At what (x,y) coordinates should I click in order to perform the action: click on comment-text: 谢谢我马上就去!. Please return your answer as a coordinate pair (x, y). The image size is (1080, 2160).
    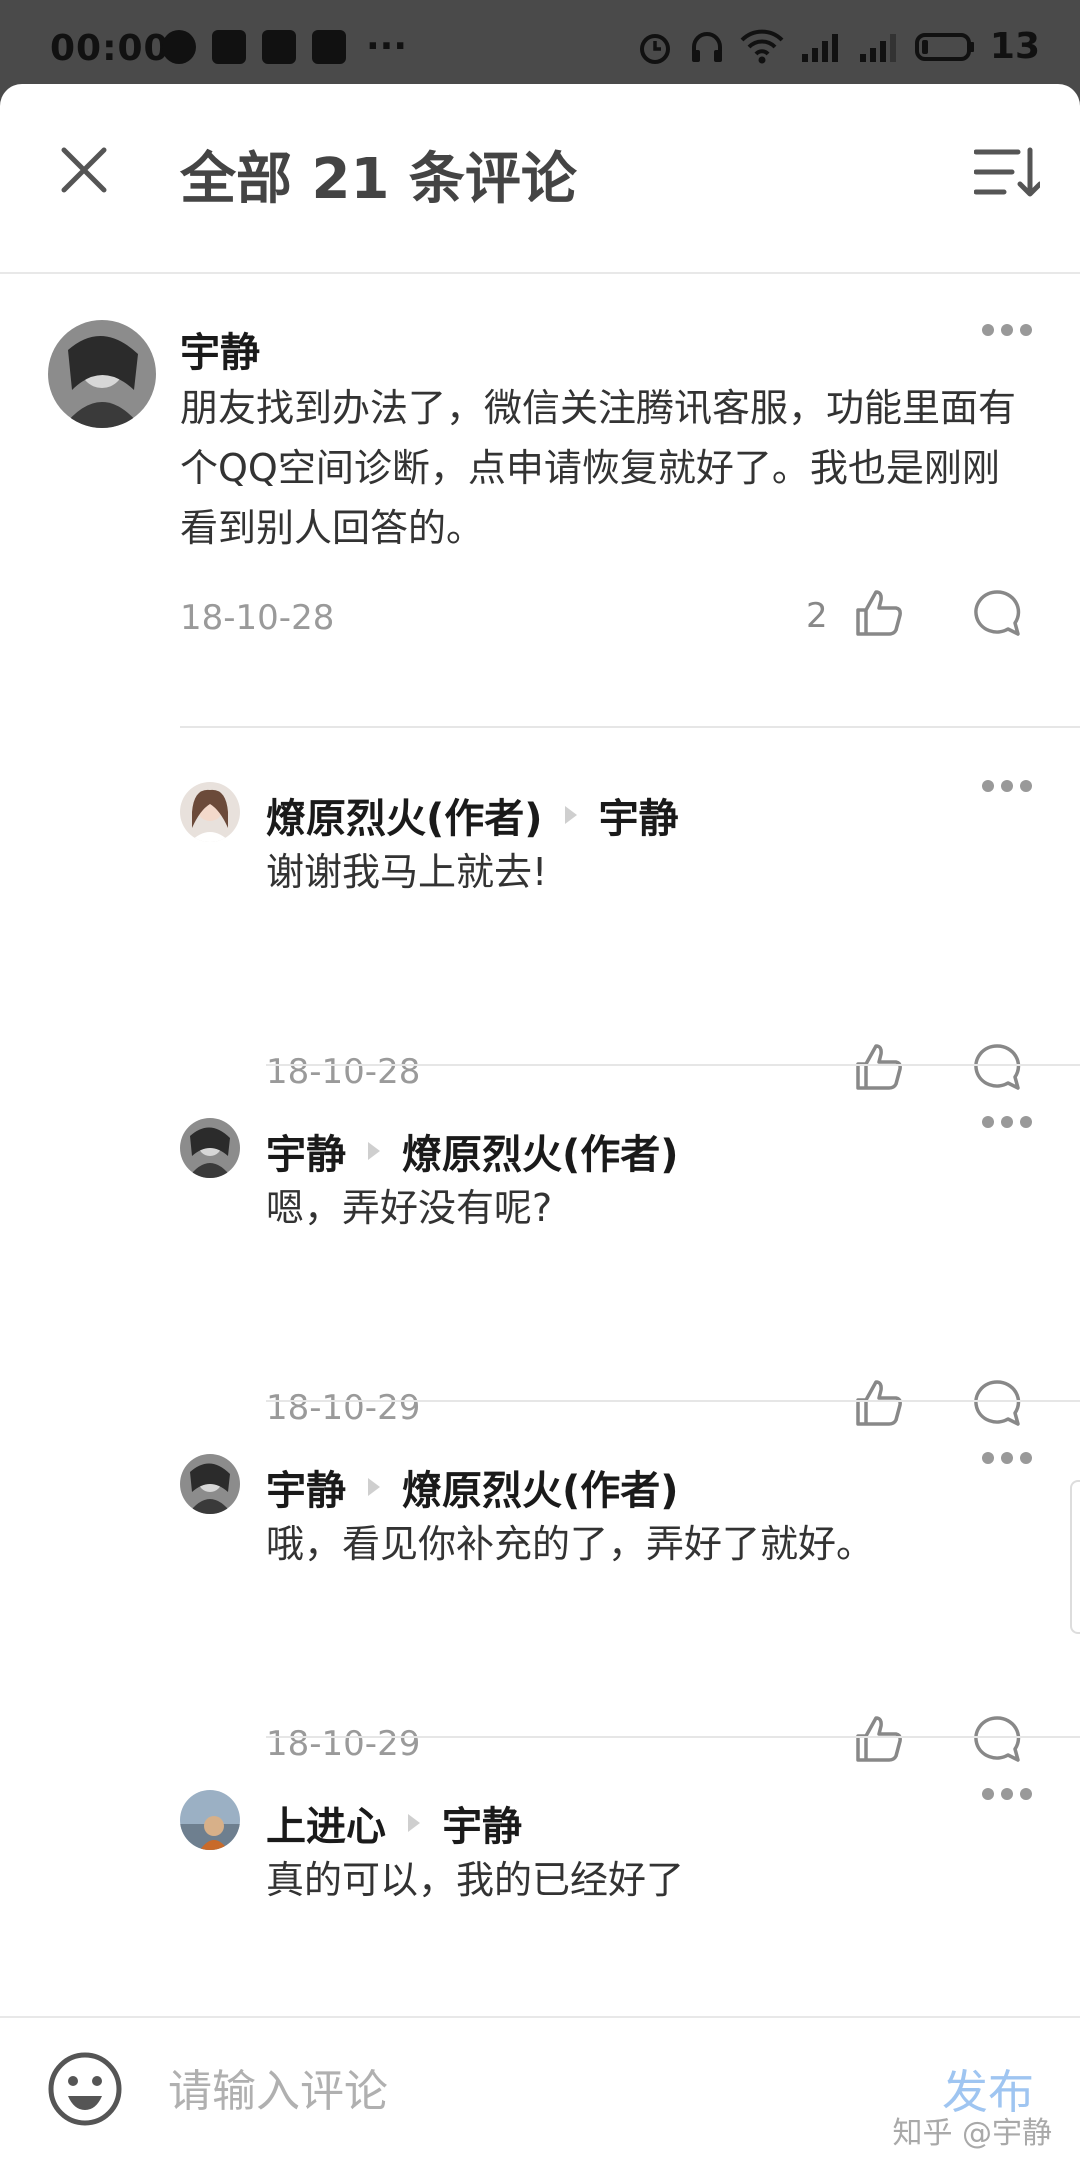
    Looking at the image, I should click on (407, 872).